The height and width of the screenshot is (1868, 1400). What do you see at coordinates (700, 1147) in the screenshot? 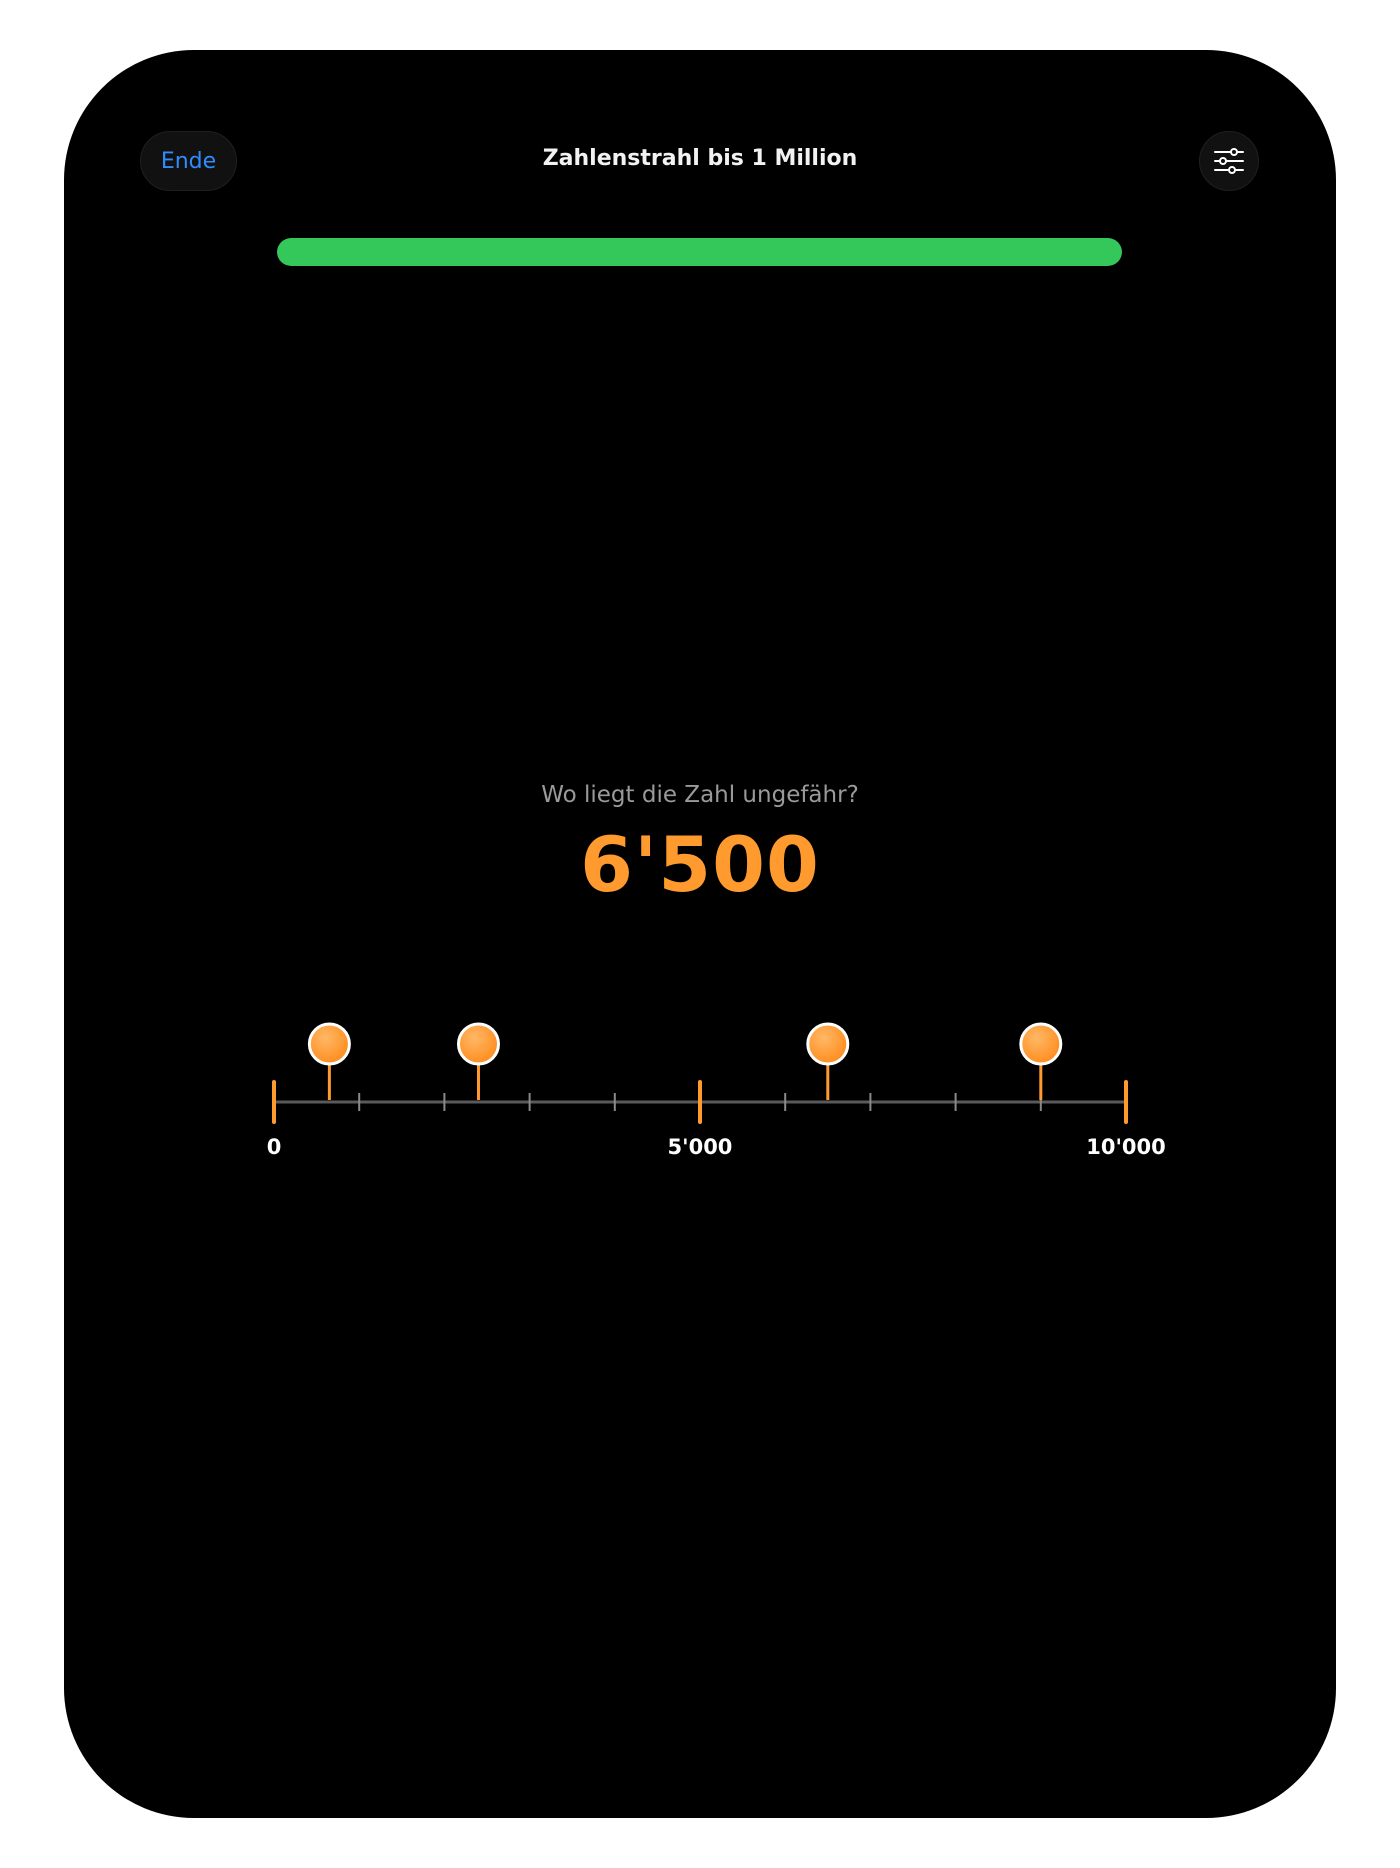
I see `tick-label: 5'000` at bounding box center [700, 1147].